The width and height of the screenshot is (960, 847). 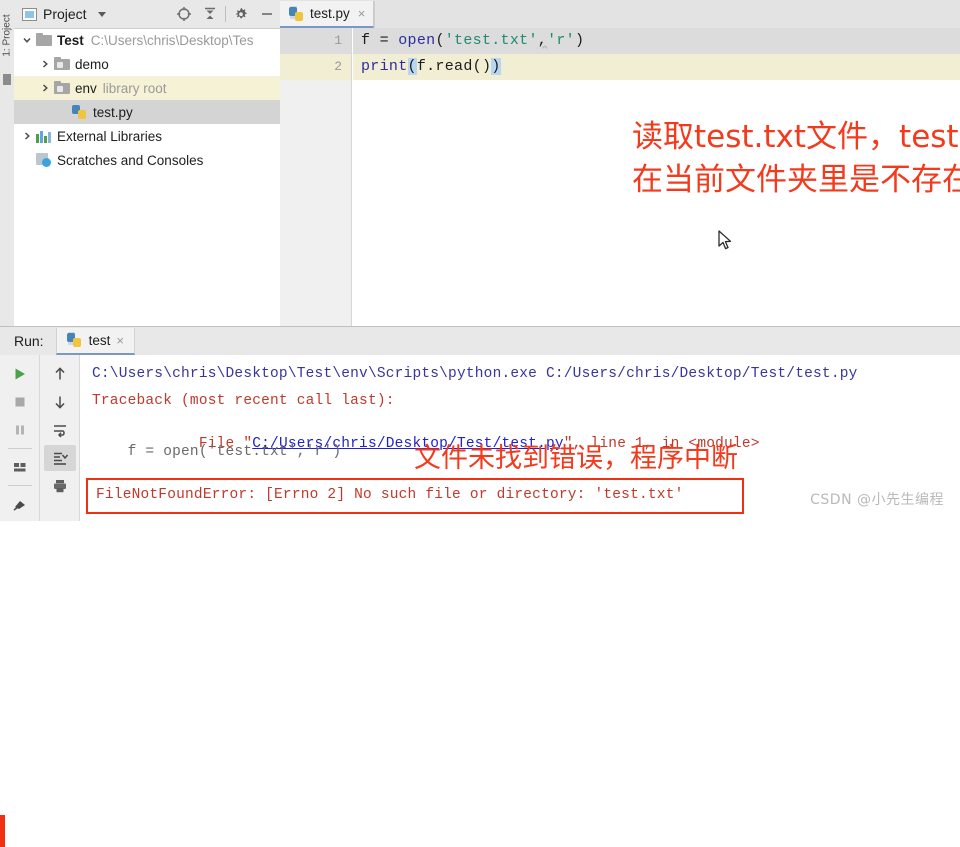 What do you see at coordinates (496, 66) in the screenshot?
I see `code-token-bracket-match: )` at bounding box center [496, 66].